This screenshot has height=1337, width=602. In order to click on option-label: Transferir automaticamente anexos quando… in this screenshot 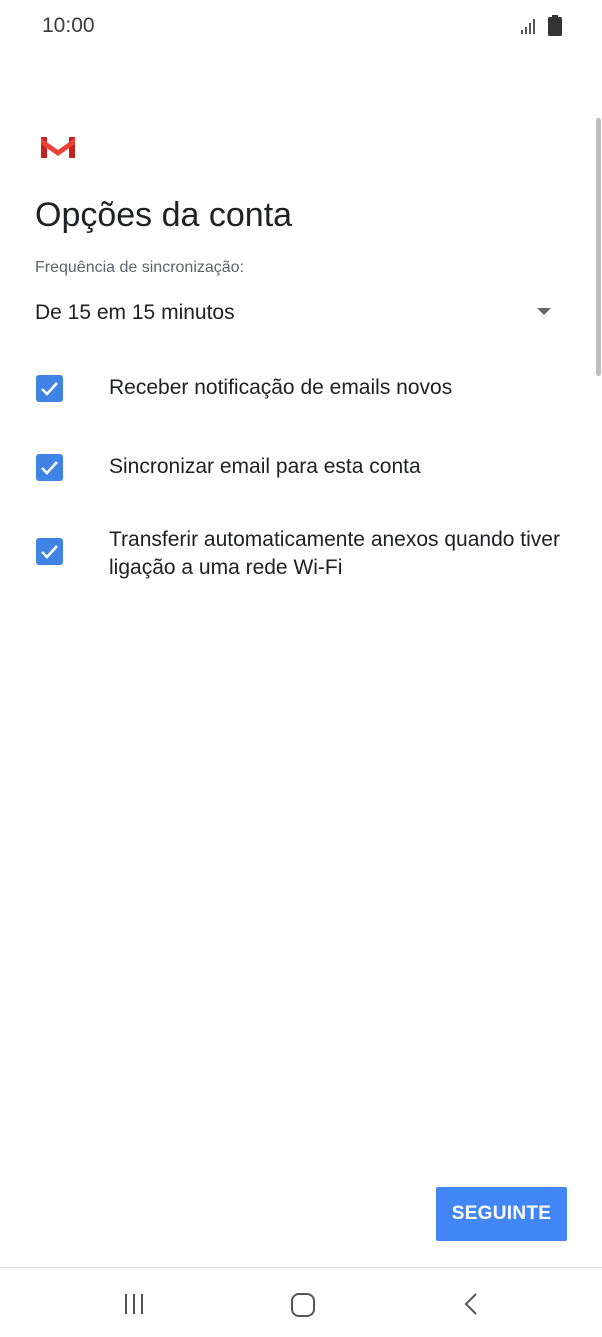, I will do `click(334, 553)`.